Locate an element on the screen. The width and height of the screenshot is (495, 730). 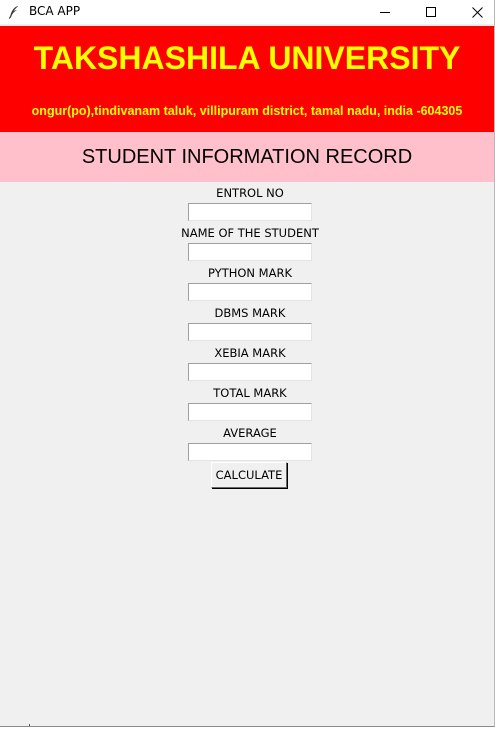
calculate-button: CALCULATE is located at coordinates (249, 475).